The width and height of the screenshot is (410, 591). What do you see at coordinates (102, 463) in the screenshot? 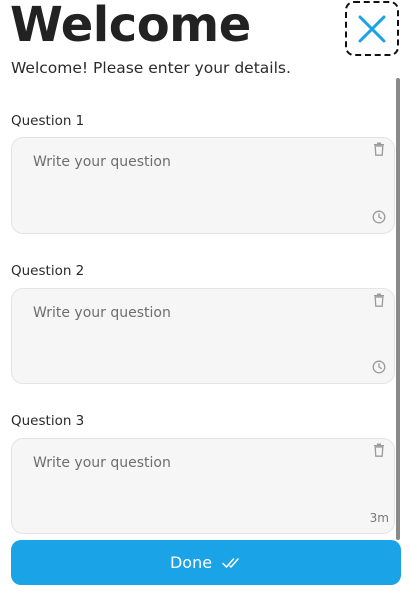
I see `question-3-placeholder: Write your question` at bounding box center [102, 463].